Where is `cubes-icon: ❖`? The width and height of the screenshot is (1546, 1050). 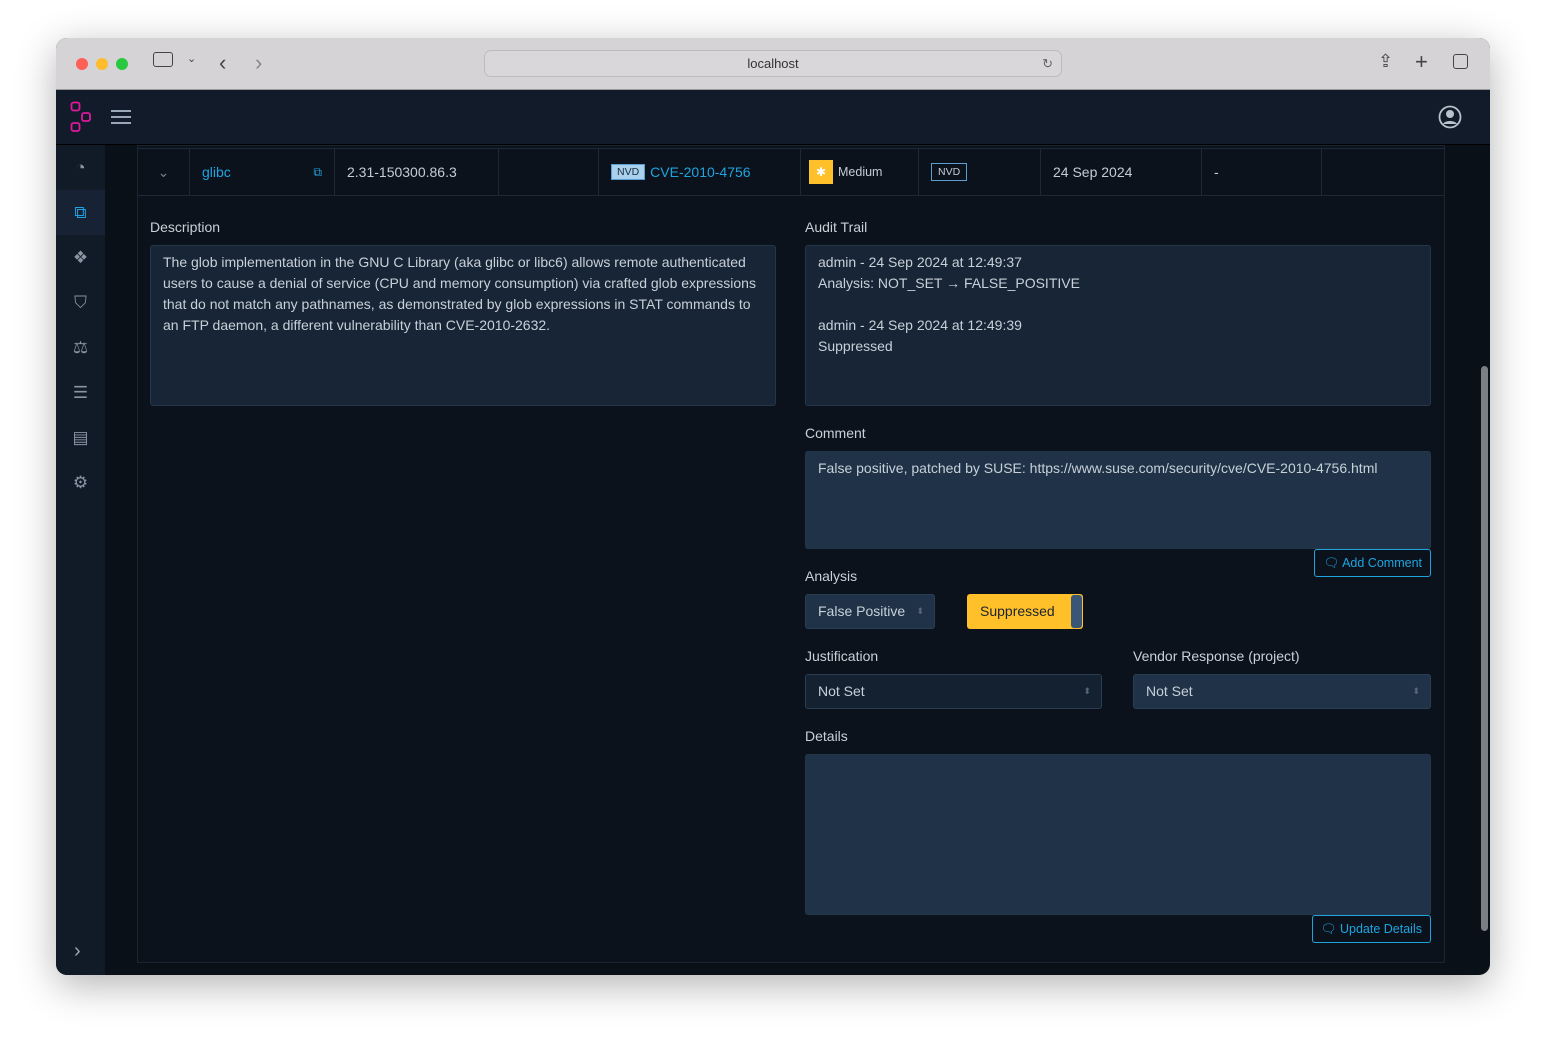
cubes-icon: ❖ is located at coordinates (80, 257).